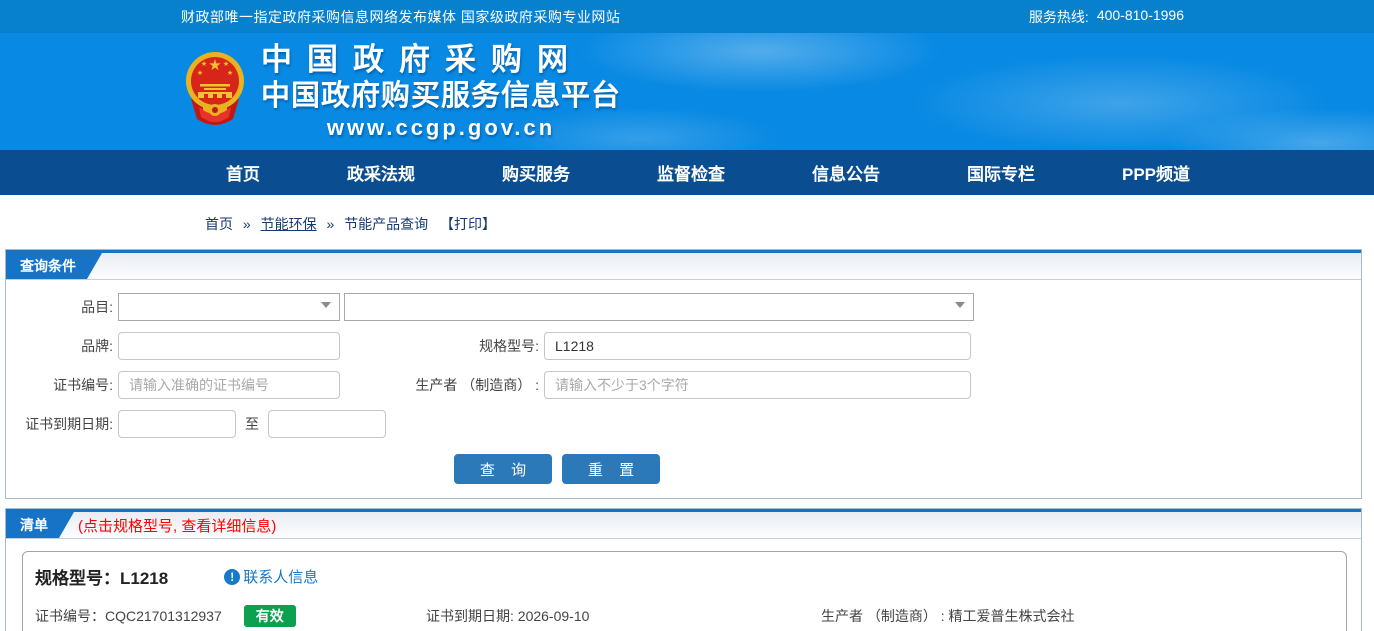  I want to click on nav-item-supervision: 监督检查, so click(691, 172).